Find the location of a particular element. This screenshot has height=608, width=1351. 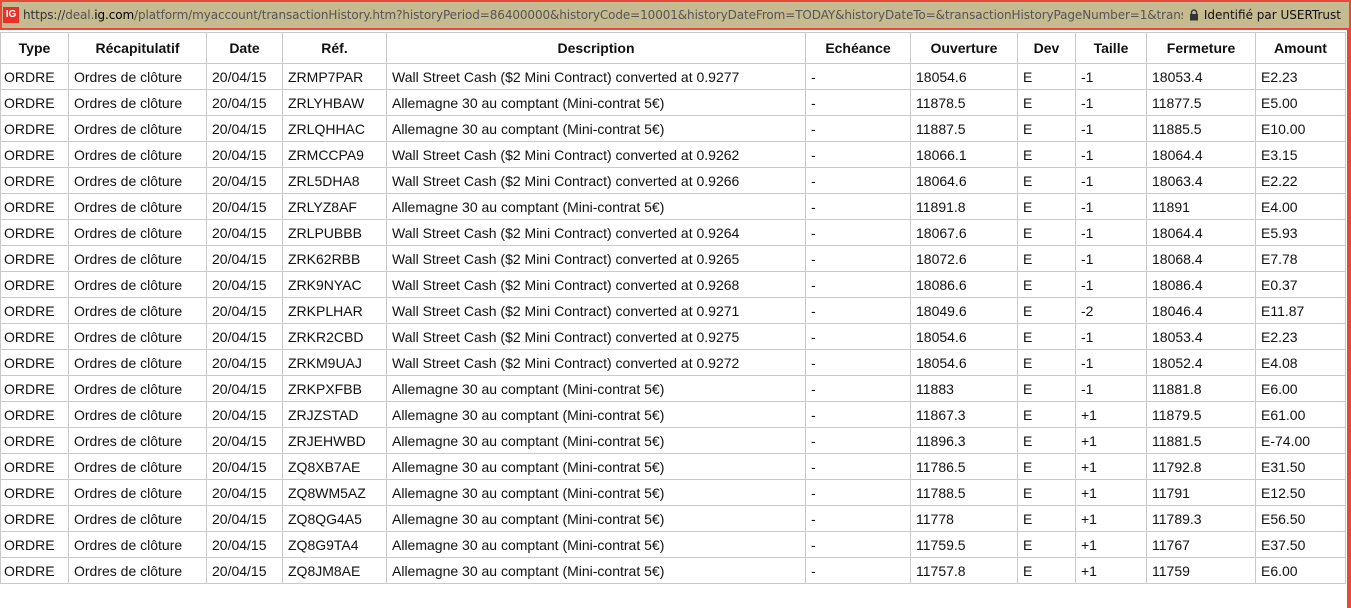

cell-amount: E4.08 is located at coordinates (1300, 362).